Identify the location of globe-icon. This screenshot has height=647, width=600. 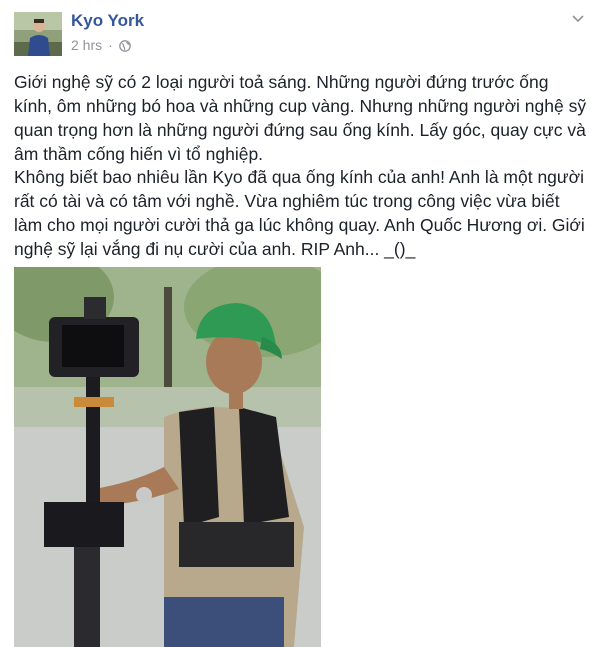
(124, 45).